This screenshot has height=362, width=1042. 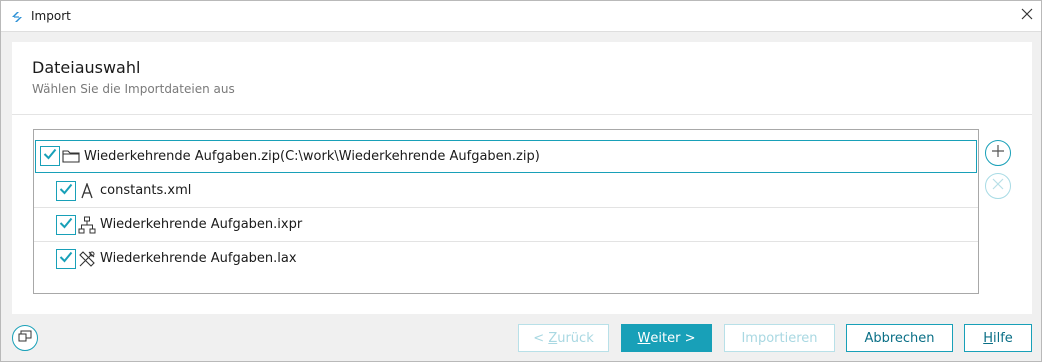 I want to click on help-button: Hilfe, so click(x=998, y=338).